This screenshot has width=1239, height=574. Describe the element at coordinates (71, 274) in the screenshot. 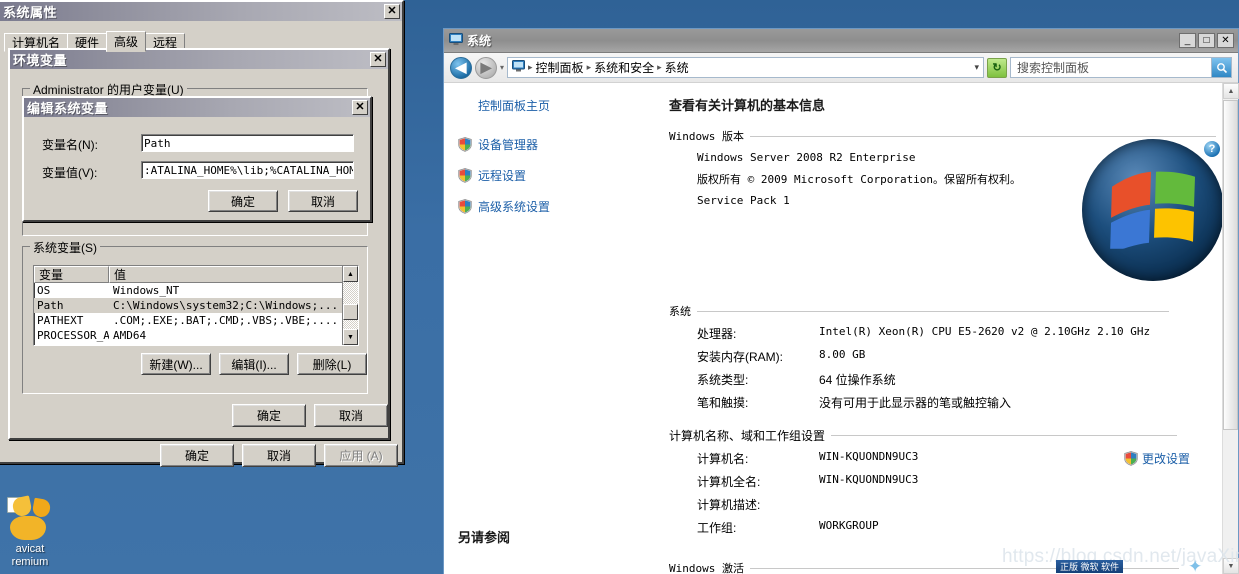

I see `column-header-variable: 变量` at that location.